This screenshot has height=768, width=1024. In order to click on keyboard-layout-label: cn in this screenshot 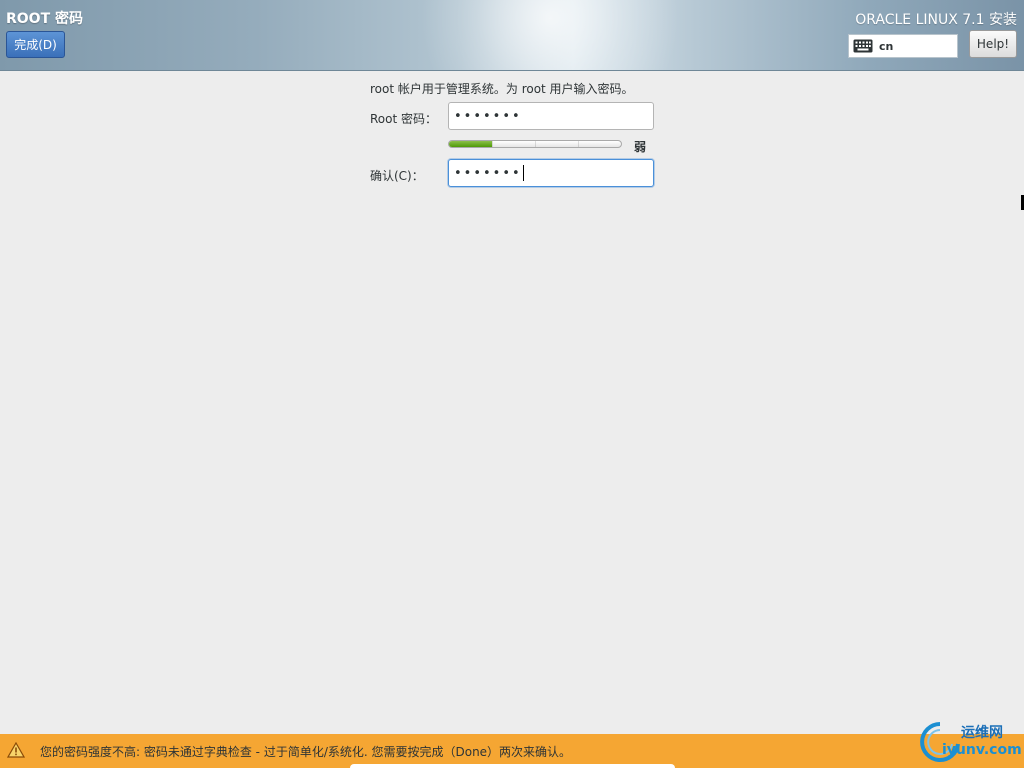, I will do `click(886, 46)`.